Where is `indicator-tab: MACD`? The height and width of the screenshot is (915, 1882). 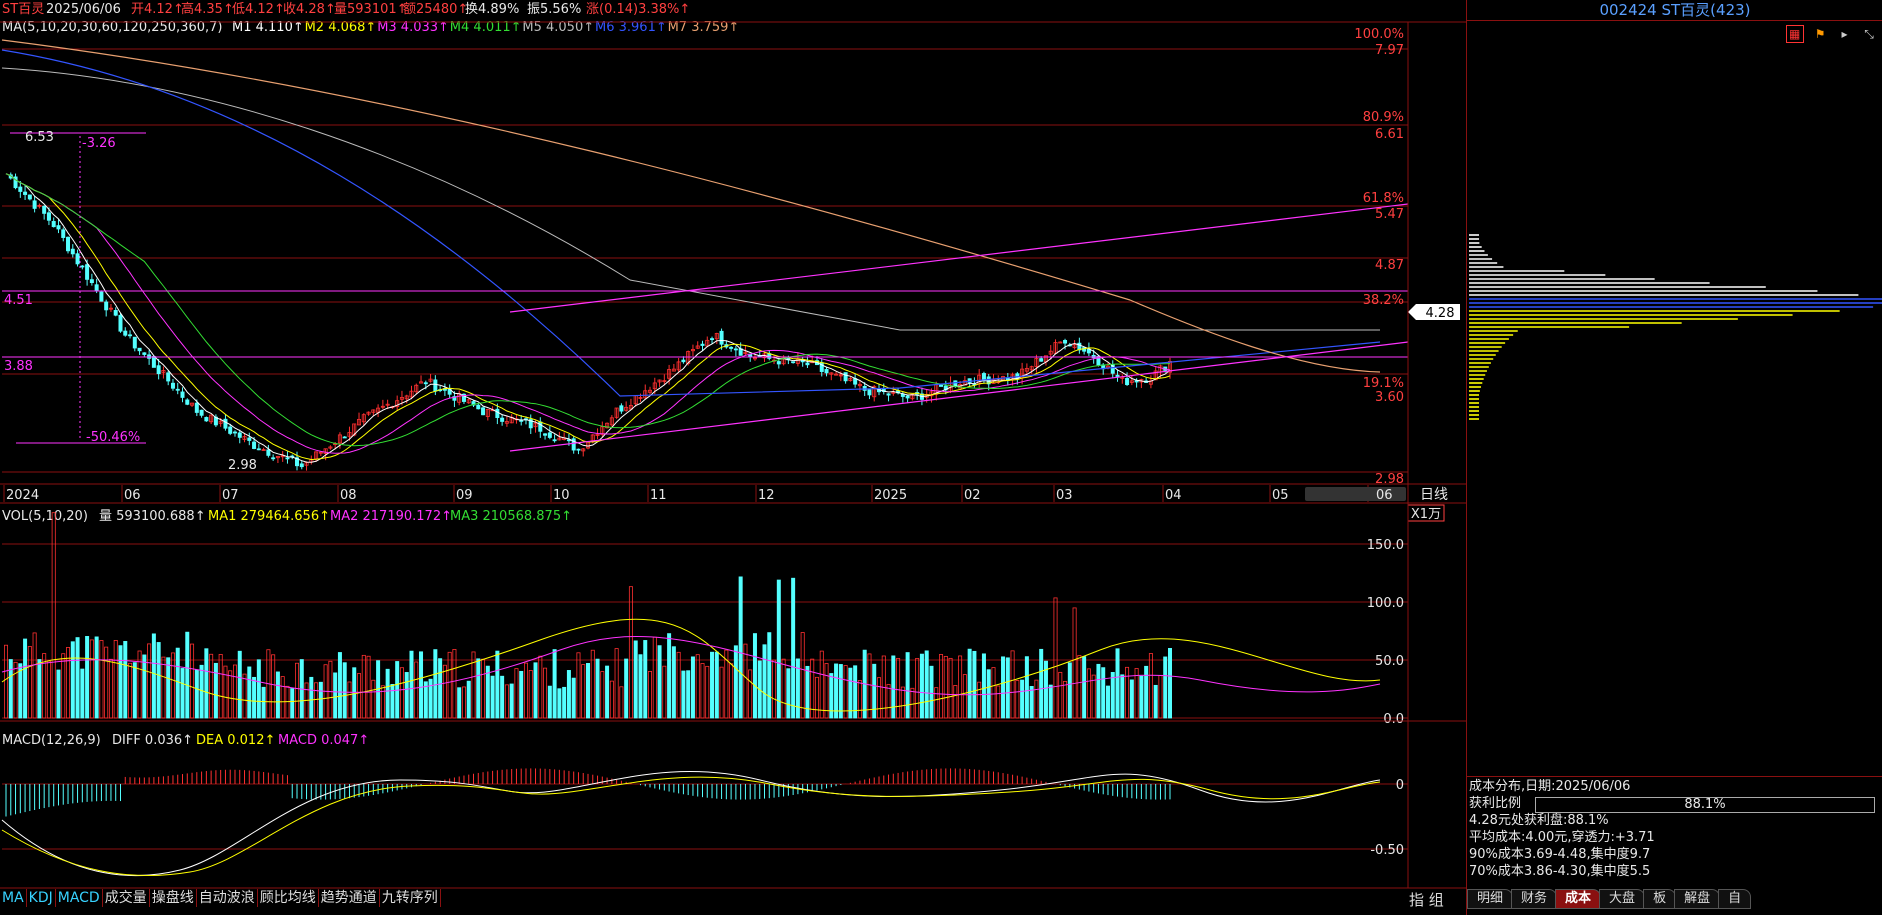
indicator-tab: MACD is located at coordinates (79, 898).